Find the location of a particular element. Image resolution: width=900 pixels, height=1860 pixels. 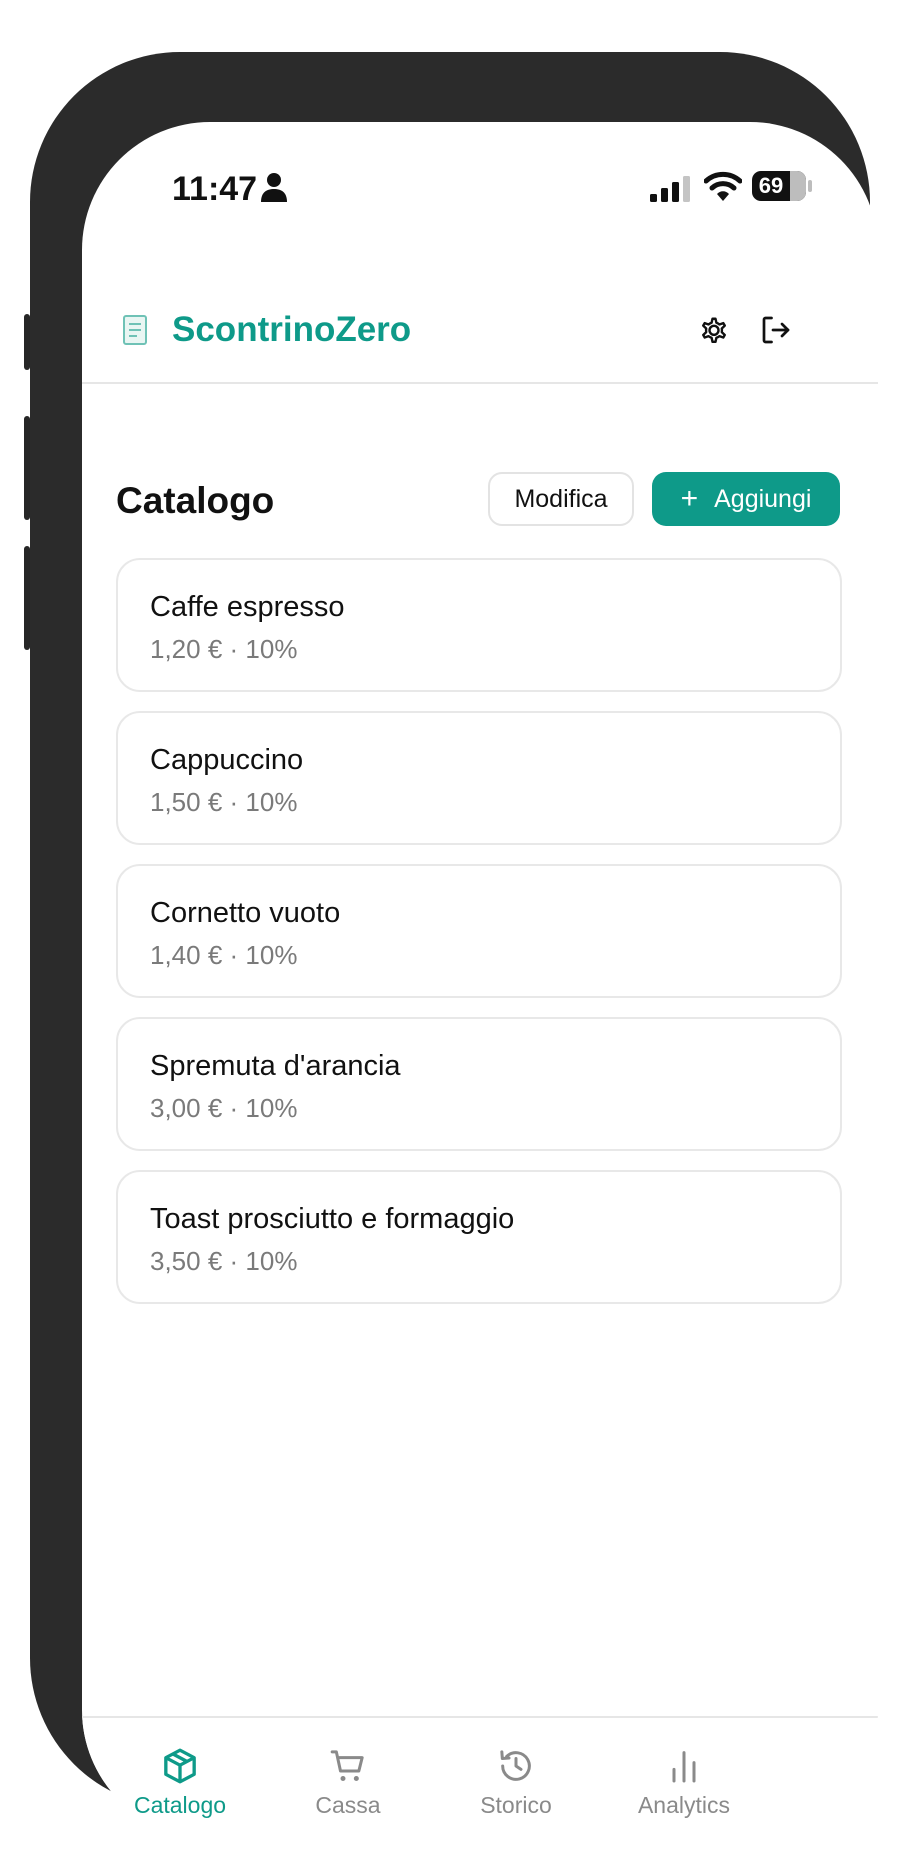

app-title: ScontrinoZero is located at coordinates (292, 329).